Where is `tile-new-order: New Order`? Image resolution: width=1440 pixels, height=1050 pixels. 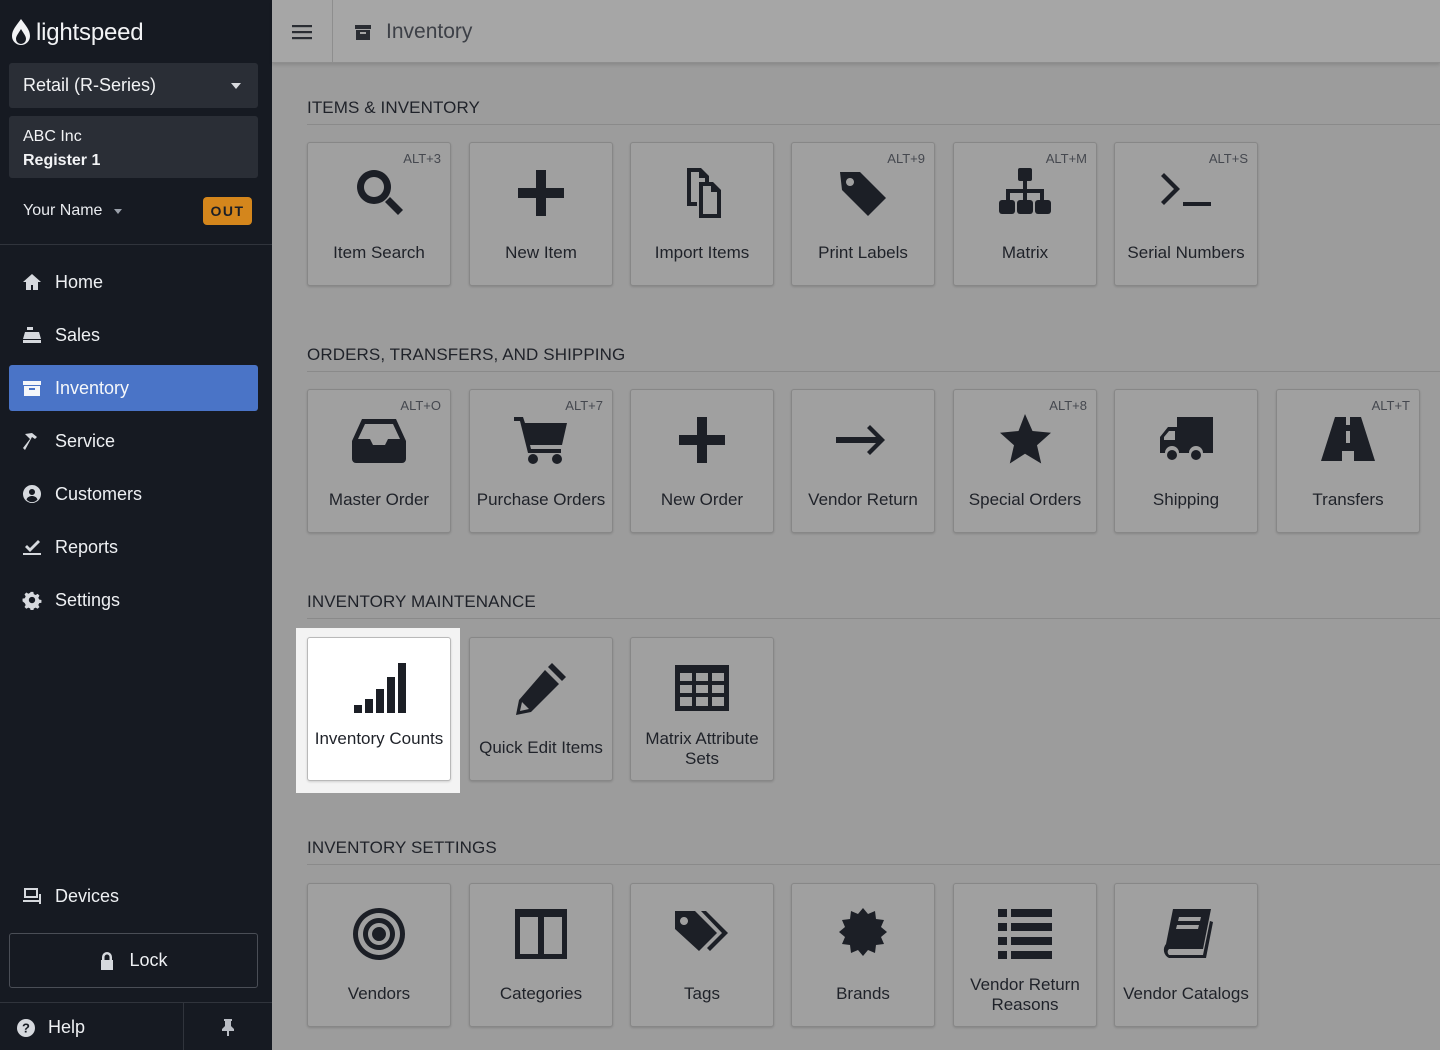
tile-new-order: New Order is located at coordinates (702, 461).